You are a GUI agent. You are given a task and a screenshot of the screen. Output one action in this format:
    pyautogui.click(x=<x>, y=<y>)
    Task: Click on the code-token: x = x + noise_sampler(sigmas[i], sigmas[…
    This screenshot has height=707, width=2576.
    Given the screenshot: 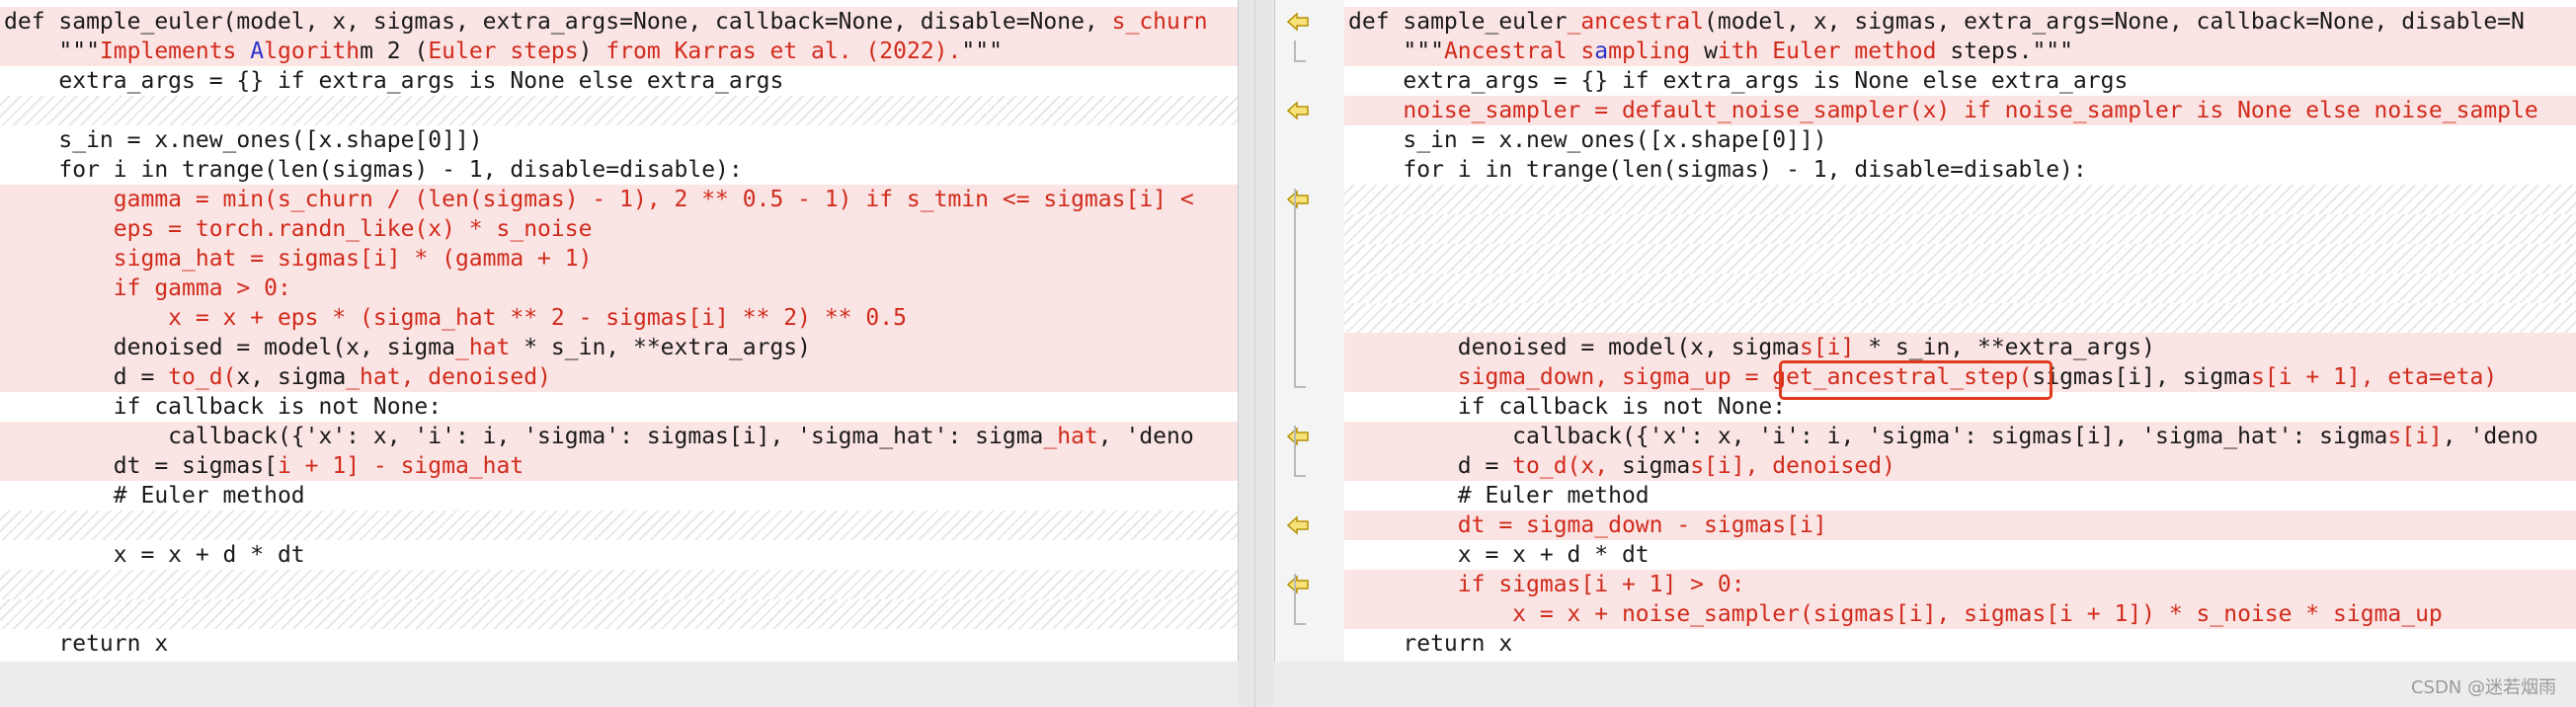 What is the action you would take?
    pyautogui.click(x=1895, y=614)
    